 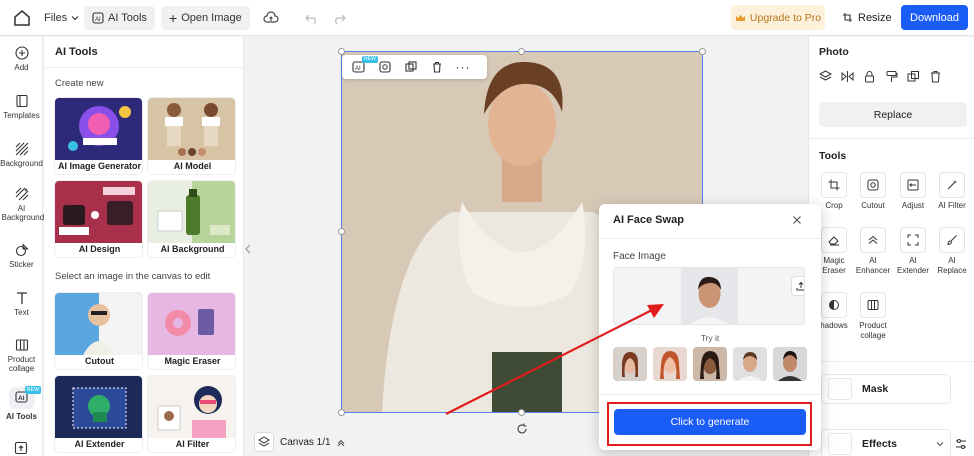 What do you see at coordinates (339, 18) in the screenshot?
I see `redo-icon` at bounding box center [339, 18].